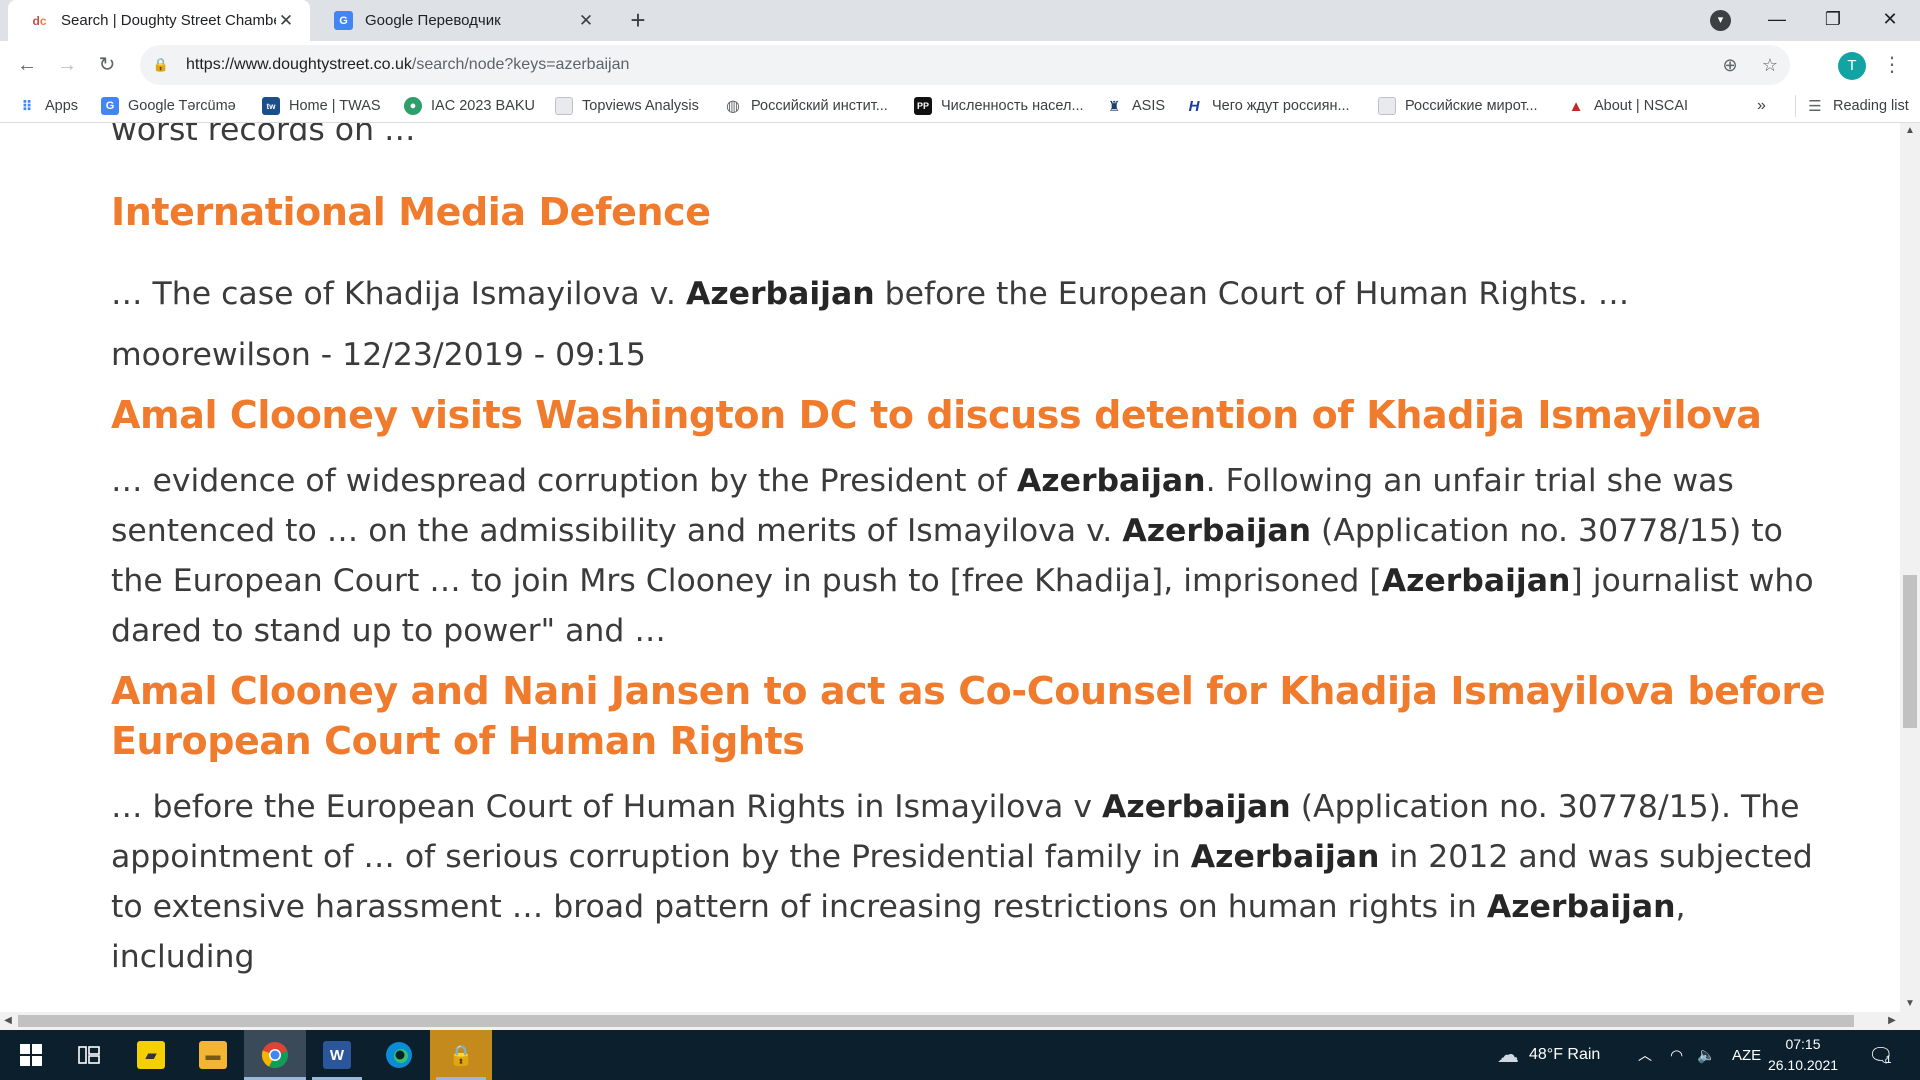 This screenshot has height=1080, width=1920. What do you see at coordinates (27, 105) in the screenshot?
I see `apps-grid-icon: ⠿` at bounding box center [27, 105].